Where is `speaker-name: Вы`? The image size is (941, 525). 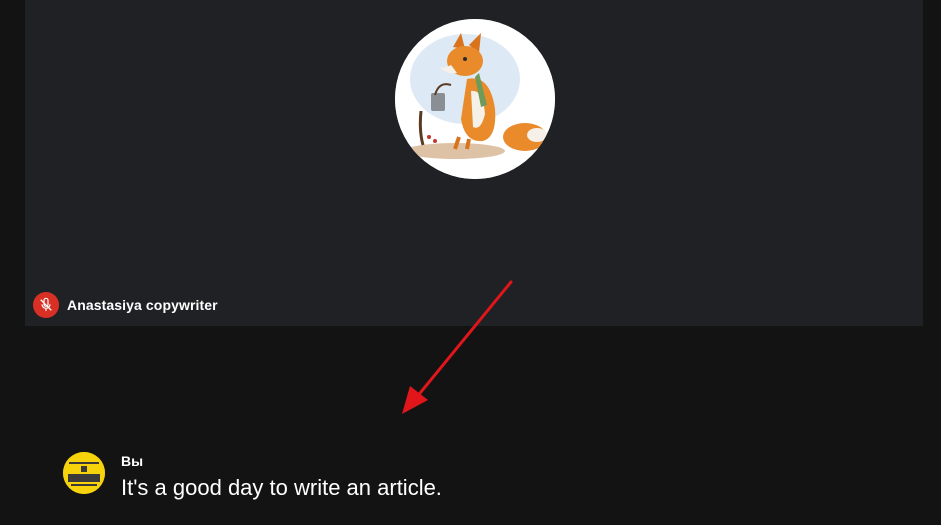 speaker-name: Вы is located at coordinates (132, 461).